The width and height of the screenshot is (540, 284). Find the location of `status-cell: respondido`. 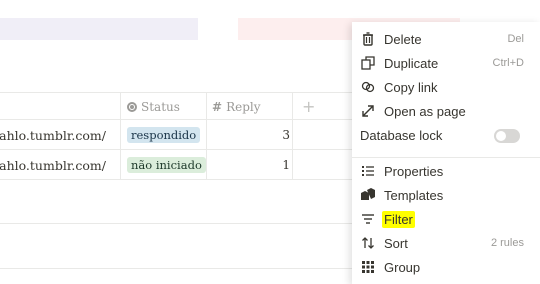

status-cell: respondido is located at coordinates (163, 135).